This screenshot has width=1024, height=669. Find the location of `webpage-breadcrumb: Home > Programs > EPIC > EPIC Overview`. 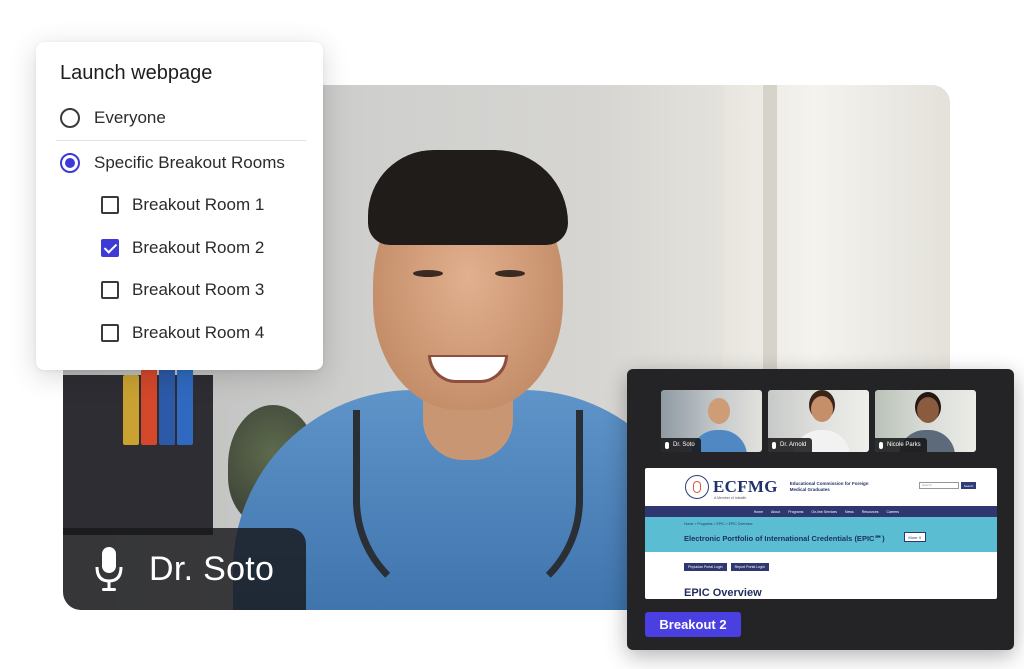

webpage-breadcrumb: Home > Programs > EPIC > EPIC Overview is located at coordinates (718, 524).